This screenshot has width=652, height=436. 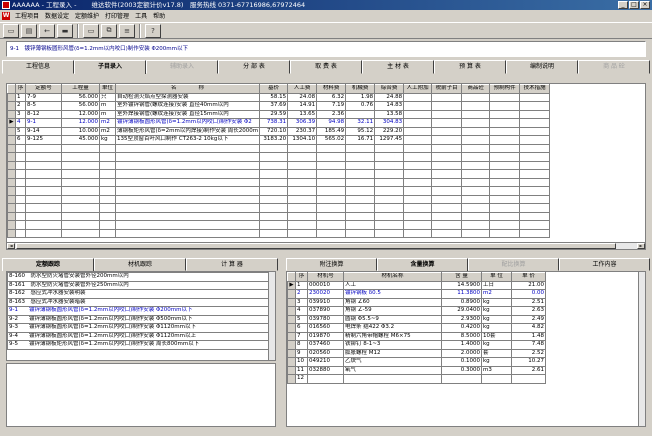 What do you see at coordinates (416, 285) in the screenshot?
I see `table-row: ▶ 1 000010 人工 14.5900 工日 21.00` at bounding box center [416, 285].